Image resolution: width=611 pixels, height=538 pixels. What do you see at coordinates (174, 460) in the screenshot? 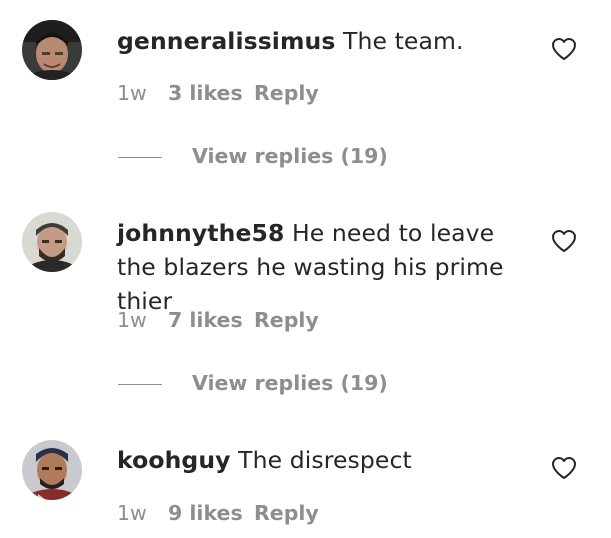
I see `comment-username: koohguy` at bounding box center [174, 460].